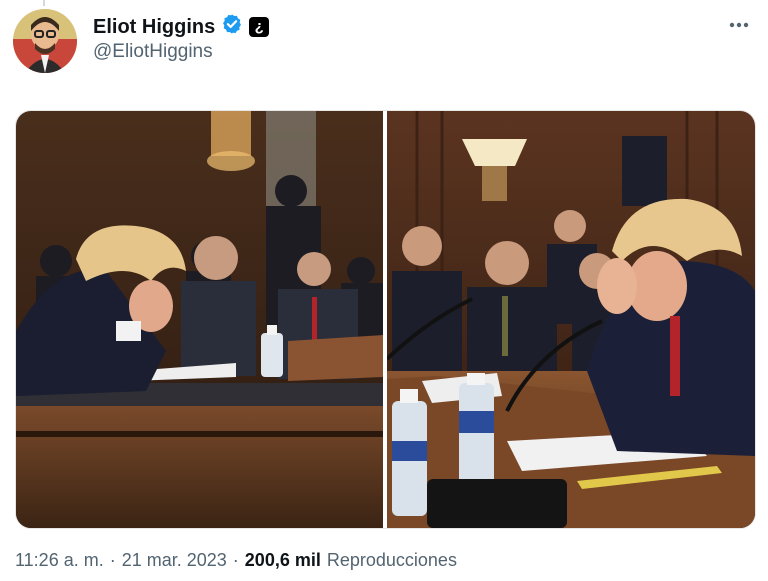  What do you see at coordinates (153, 52) in the screenshot?
I see `user-handle: @EliotHiggins` at bounding box center [153, 52].